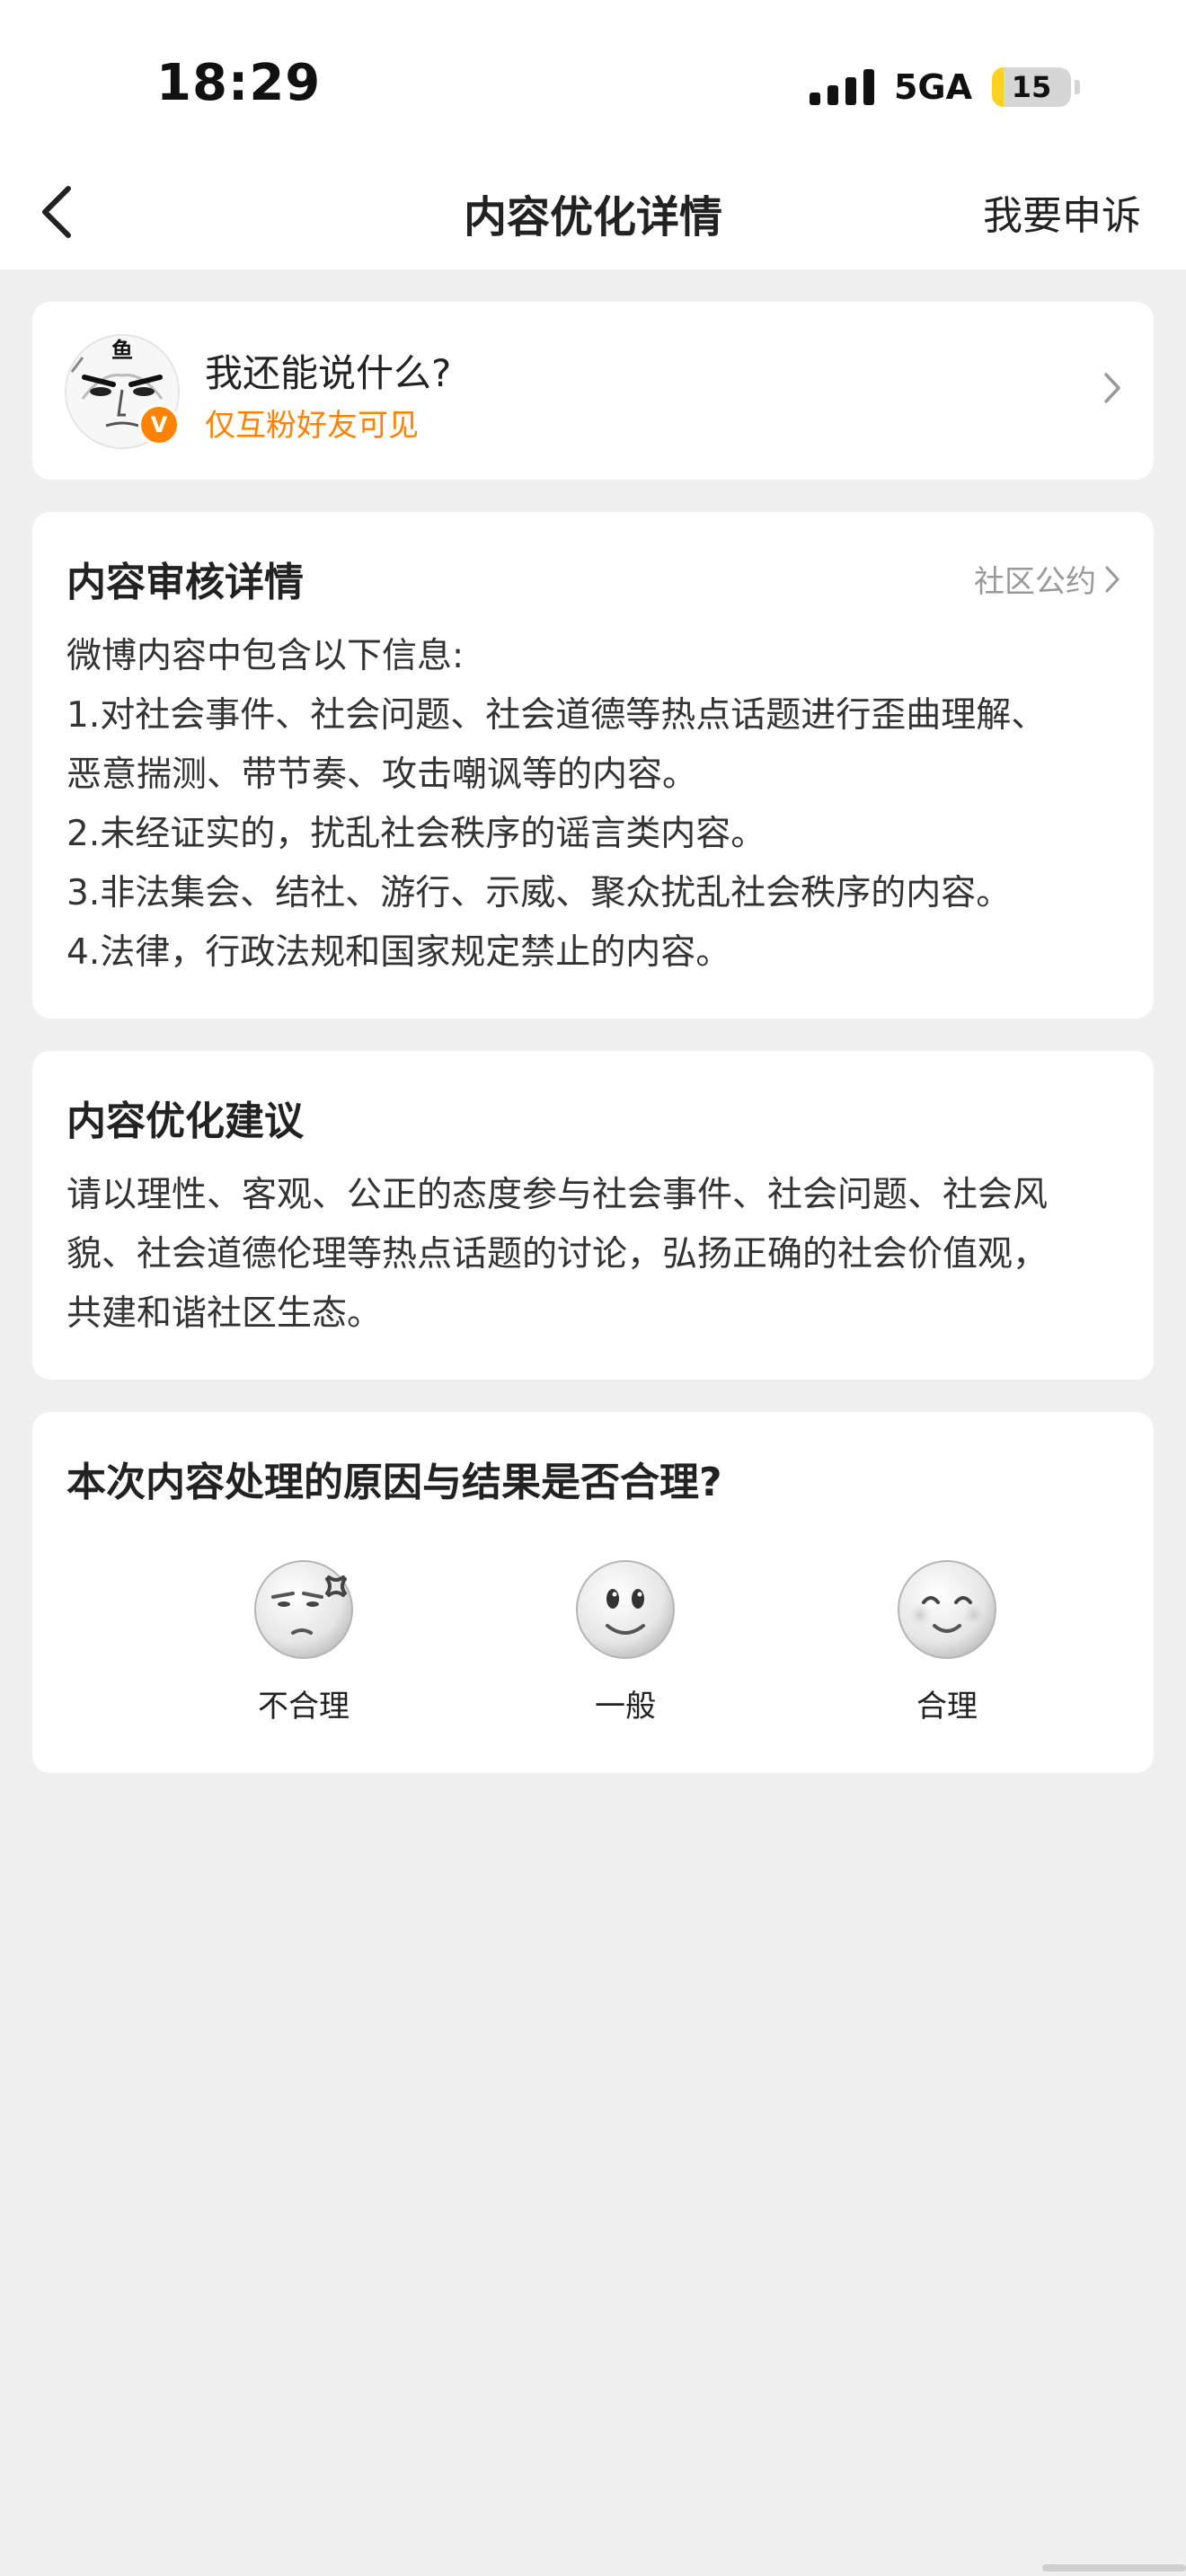 This screenshot has width=1186, height=2576. Describe the element at coordinates (1077, 87) in the screenshot. I see `battery-cap` at that location.